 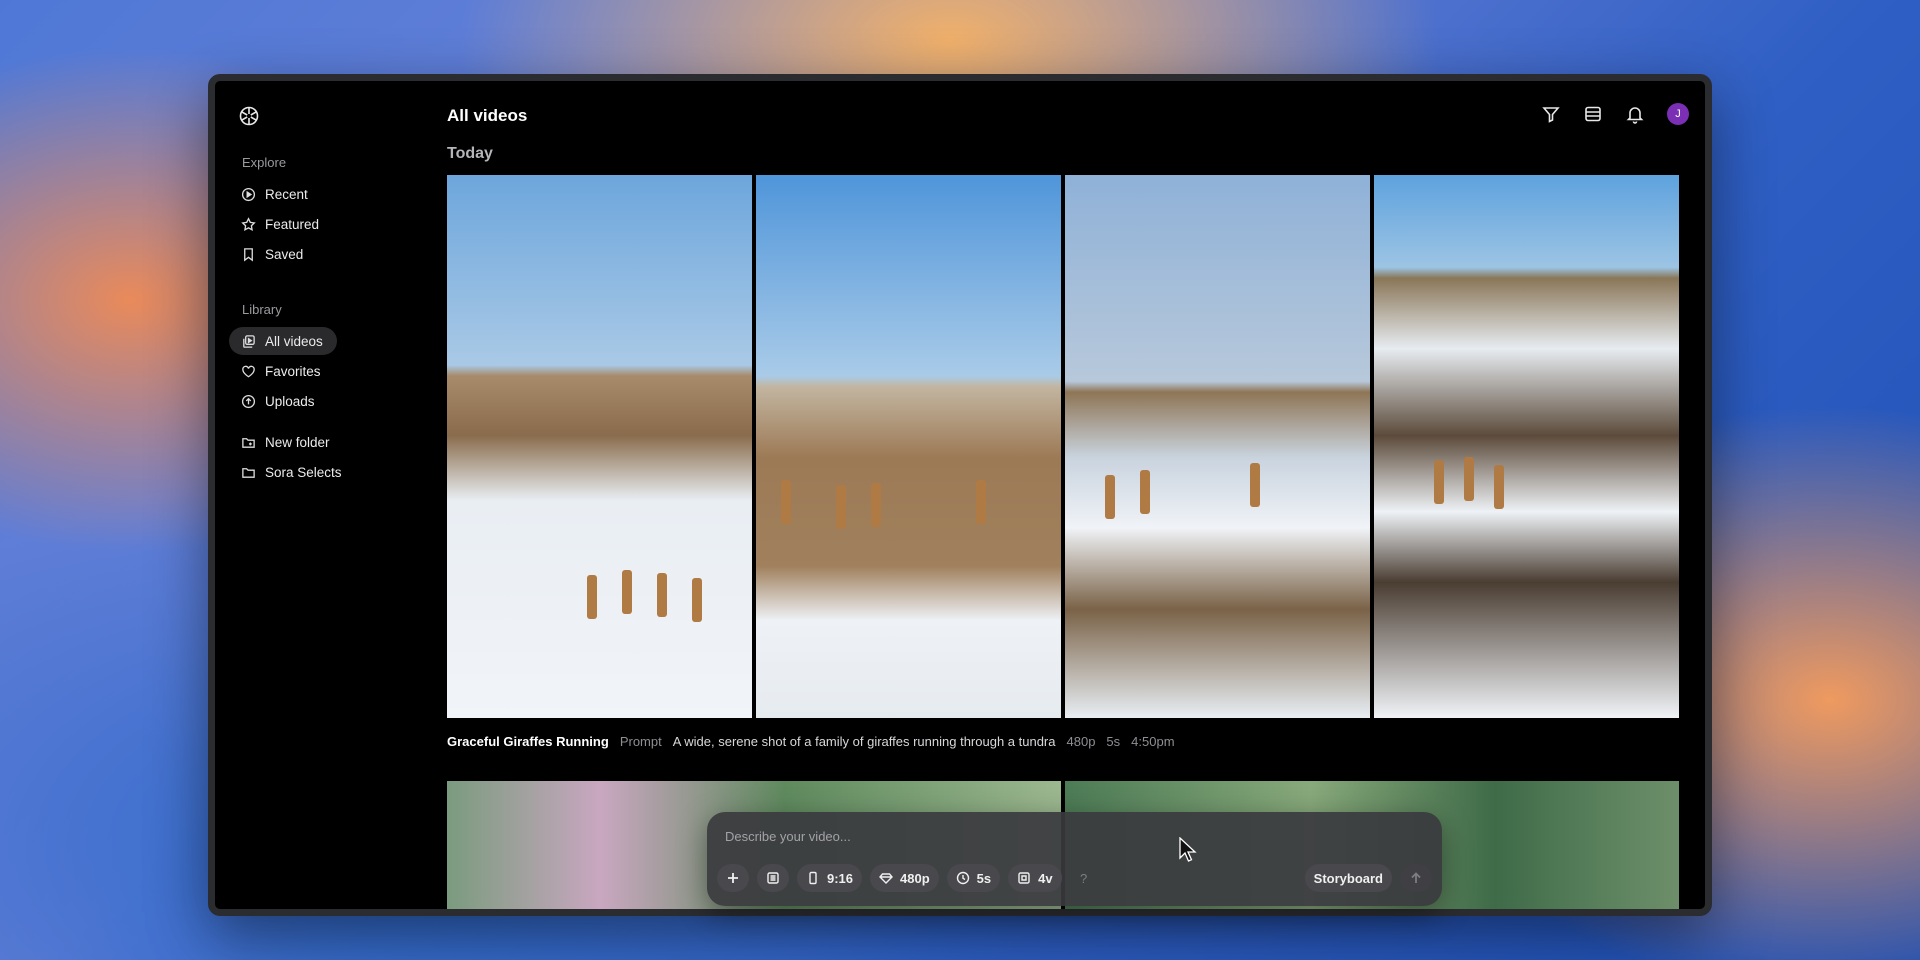 I want to click on sidebar-item-uploads: Uploads, so click(x=279, y=401).